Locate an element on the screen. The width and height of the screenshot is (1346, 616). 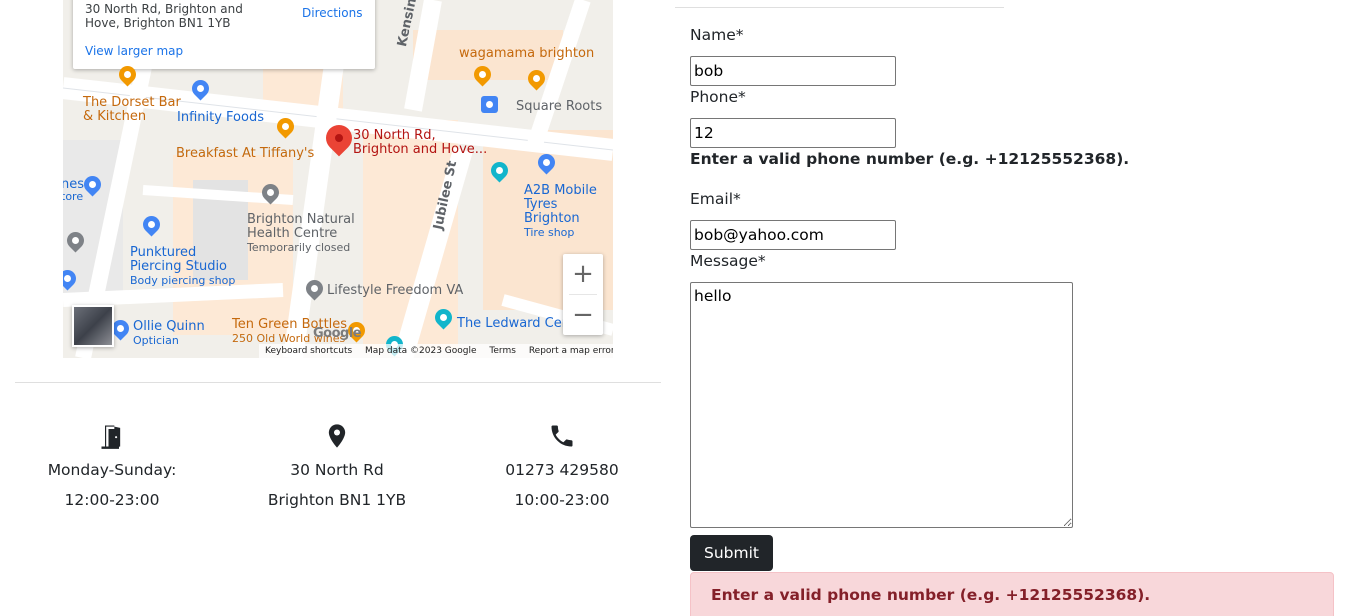
poi-ollie-subtitle: Optician is located at coordinates (156, 340).